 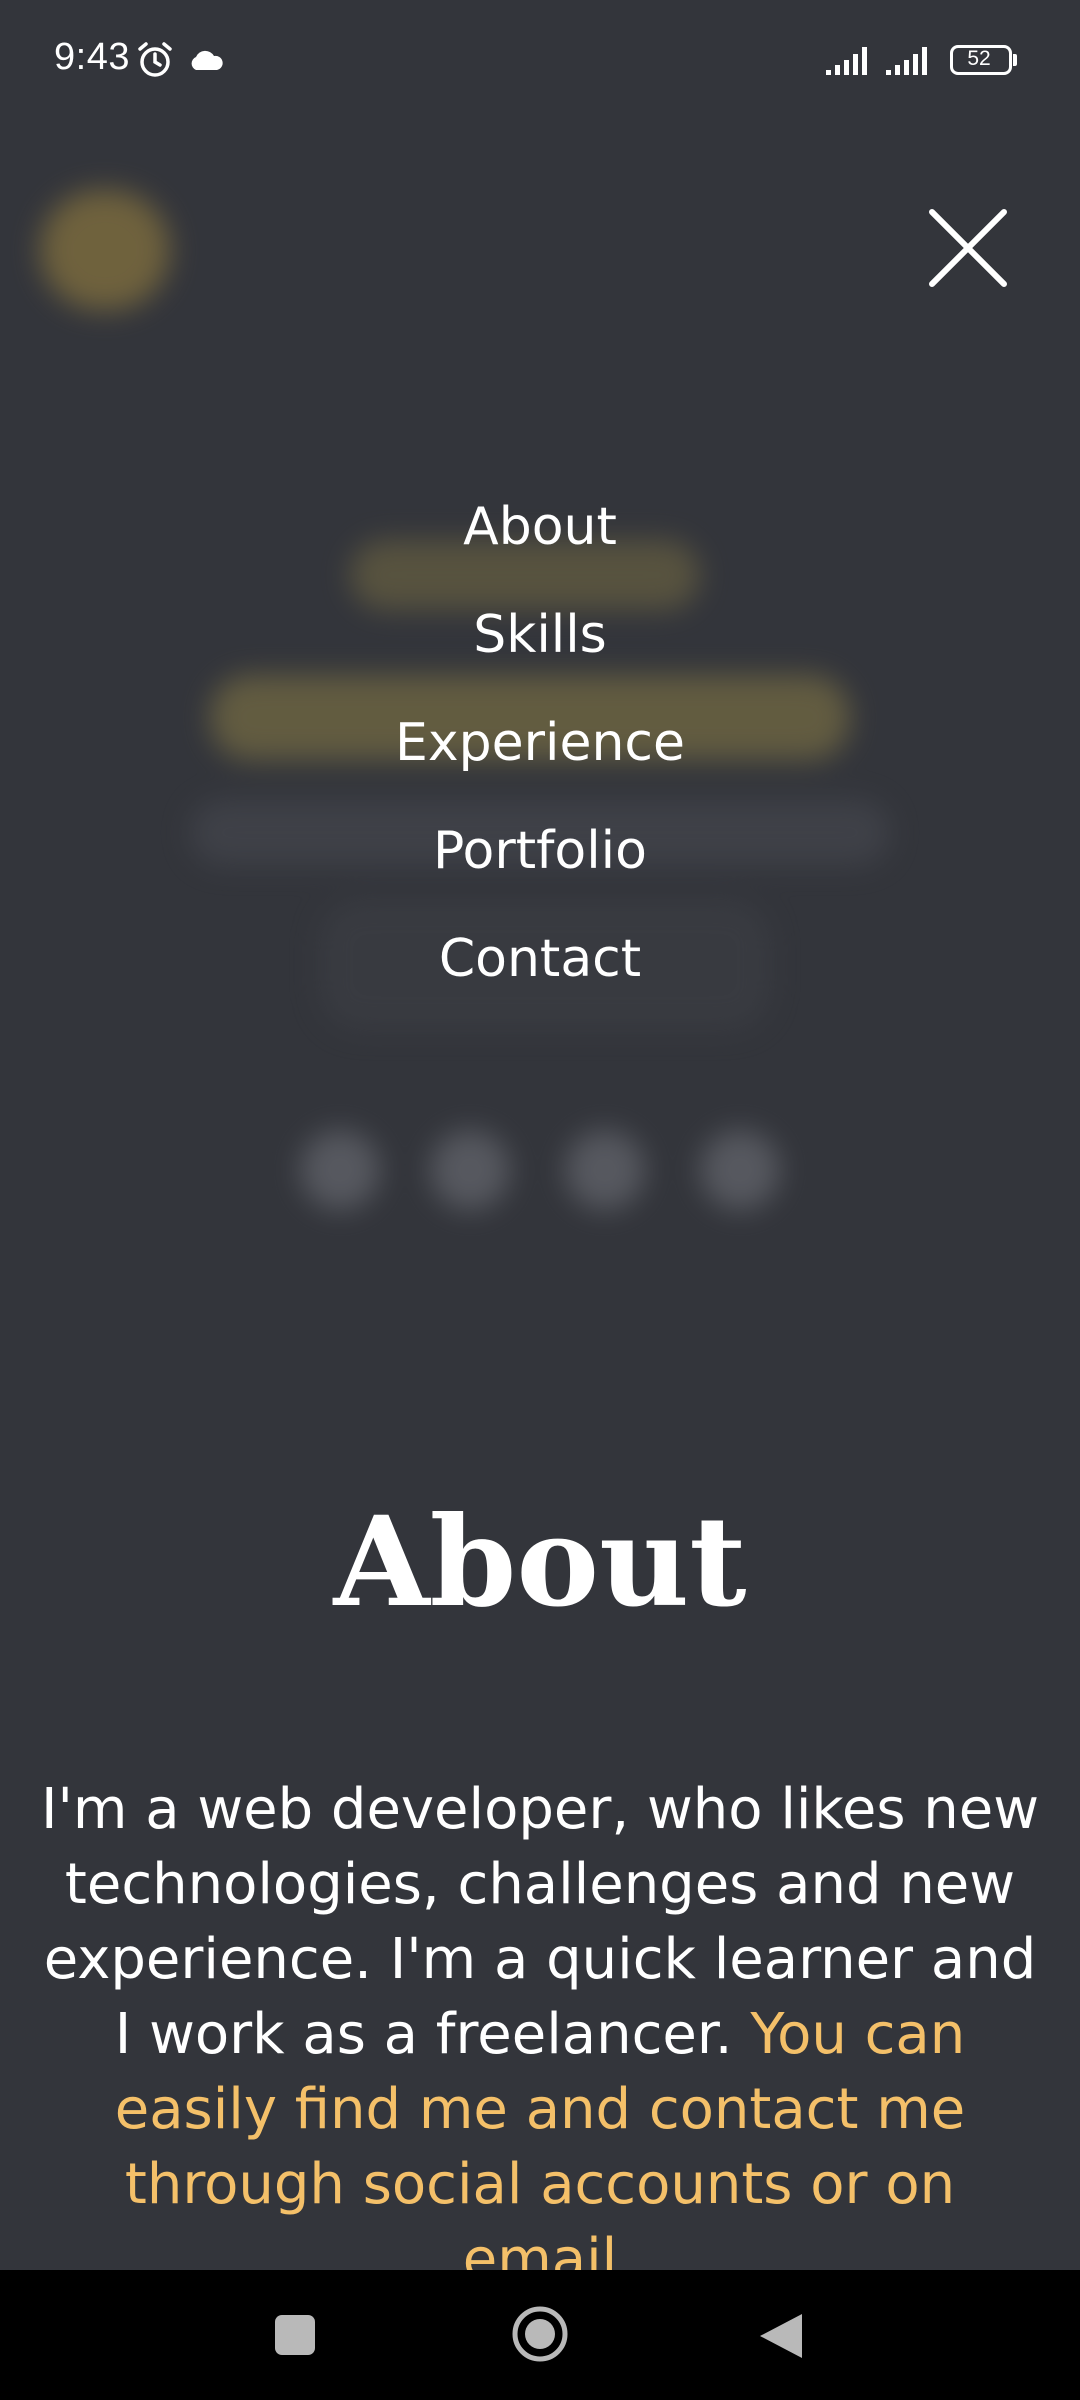 I want to click on menu-item-contact: Contact, so click(x=540, y=956).